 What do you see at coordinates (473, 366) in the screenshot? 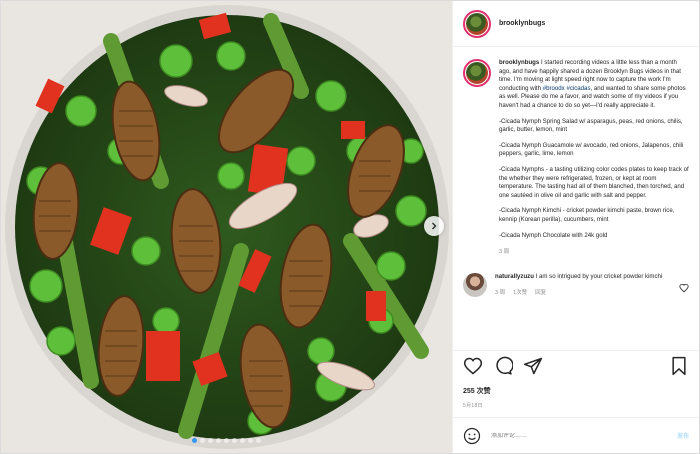
I see `like-heart-icon` at bounding box center [473, 366].